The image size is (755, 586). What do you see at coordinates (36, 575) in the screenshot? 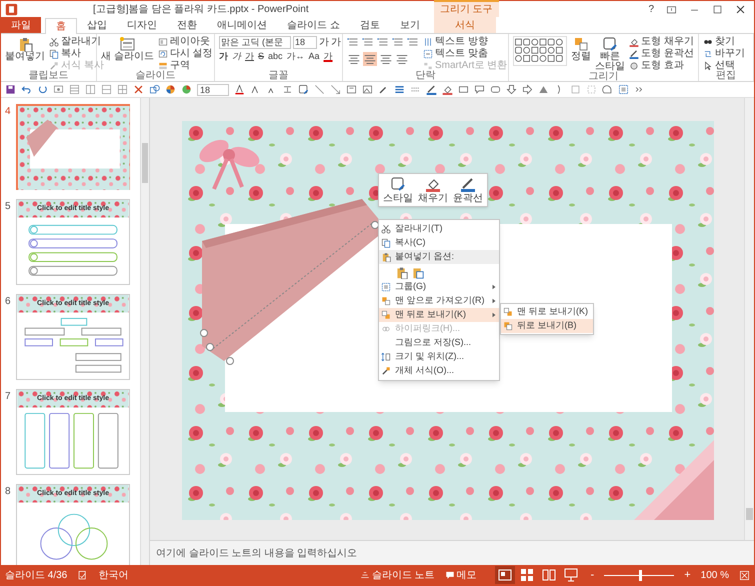
I see `slide-indicator: 슬라이드 4/36` at bounding box center [36, 575].